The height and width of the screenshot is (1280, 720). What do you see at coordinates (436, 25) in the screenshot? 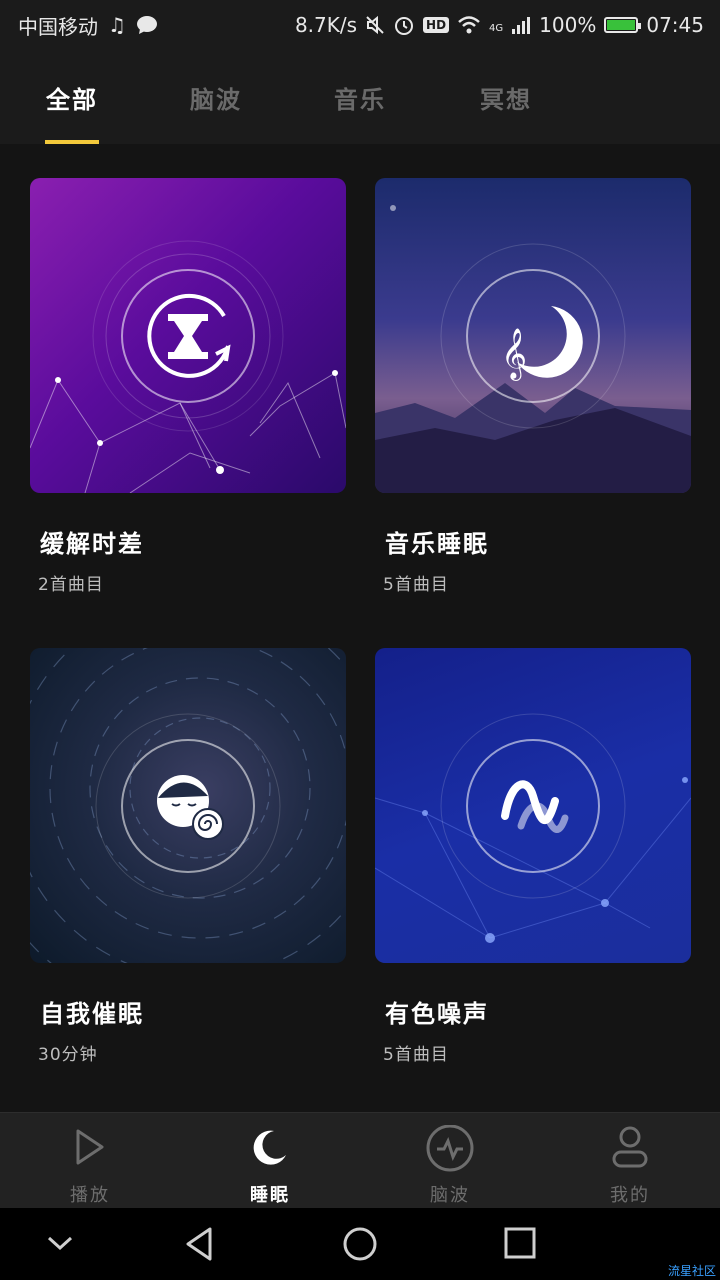
I see `hd-badge: HD` at bounding box center [436, 25].